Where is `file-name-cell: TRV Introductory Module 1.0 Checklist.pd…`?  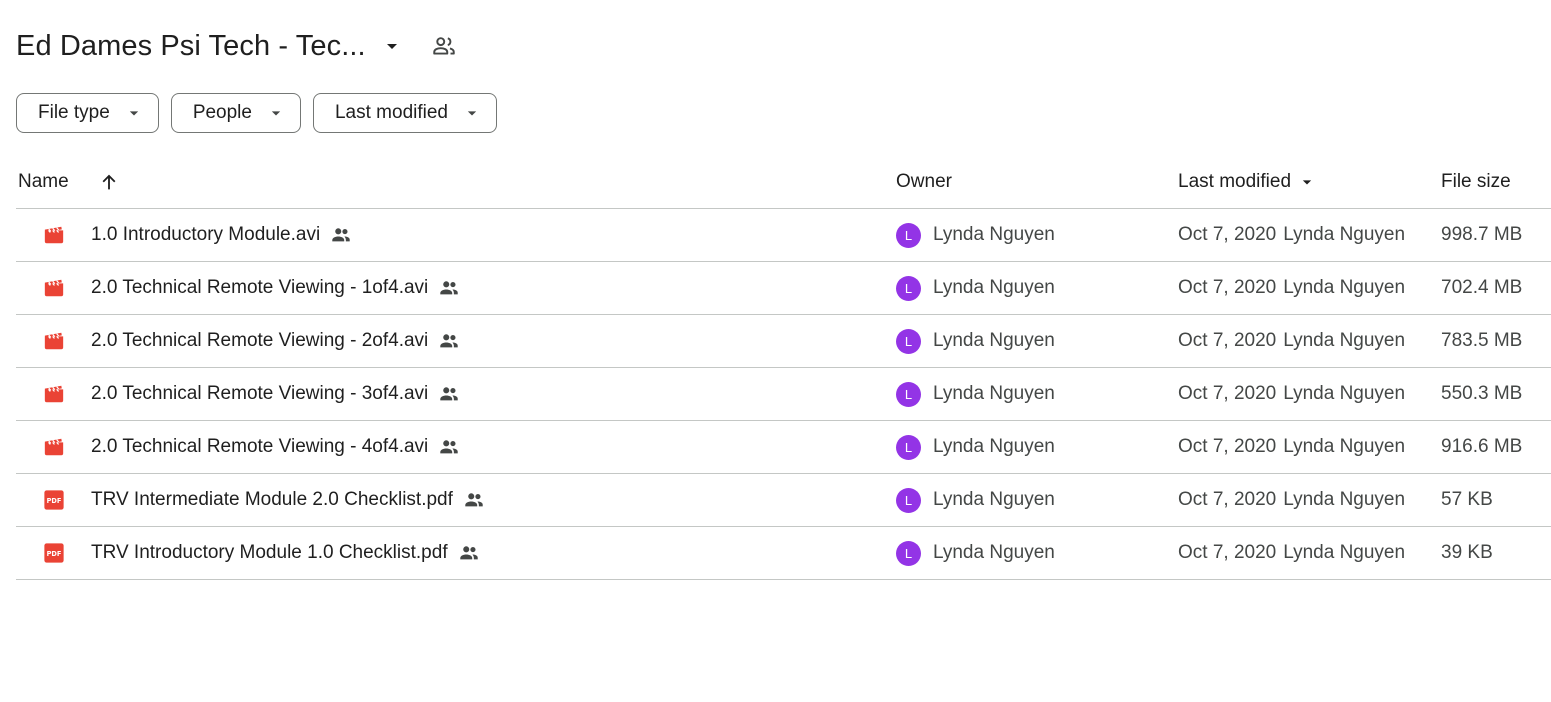 file-name-cell: TRV Introductory Module 1.0 Checklist.pd… is located at coordinates (285, 553).